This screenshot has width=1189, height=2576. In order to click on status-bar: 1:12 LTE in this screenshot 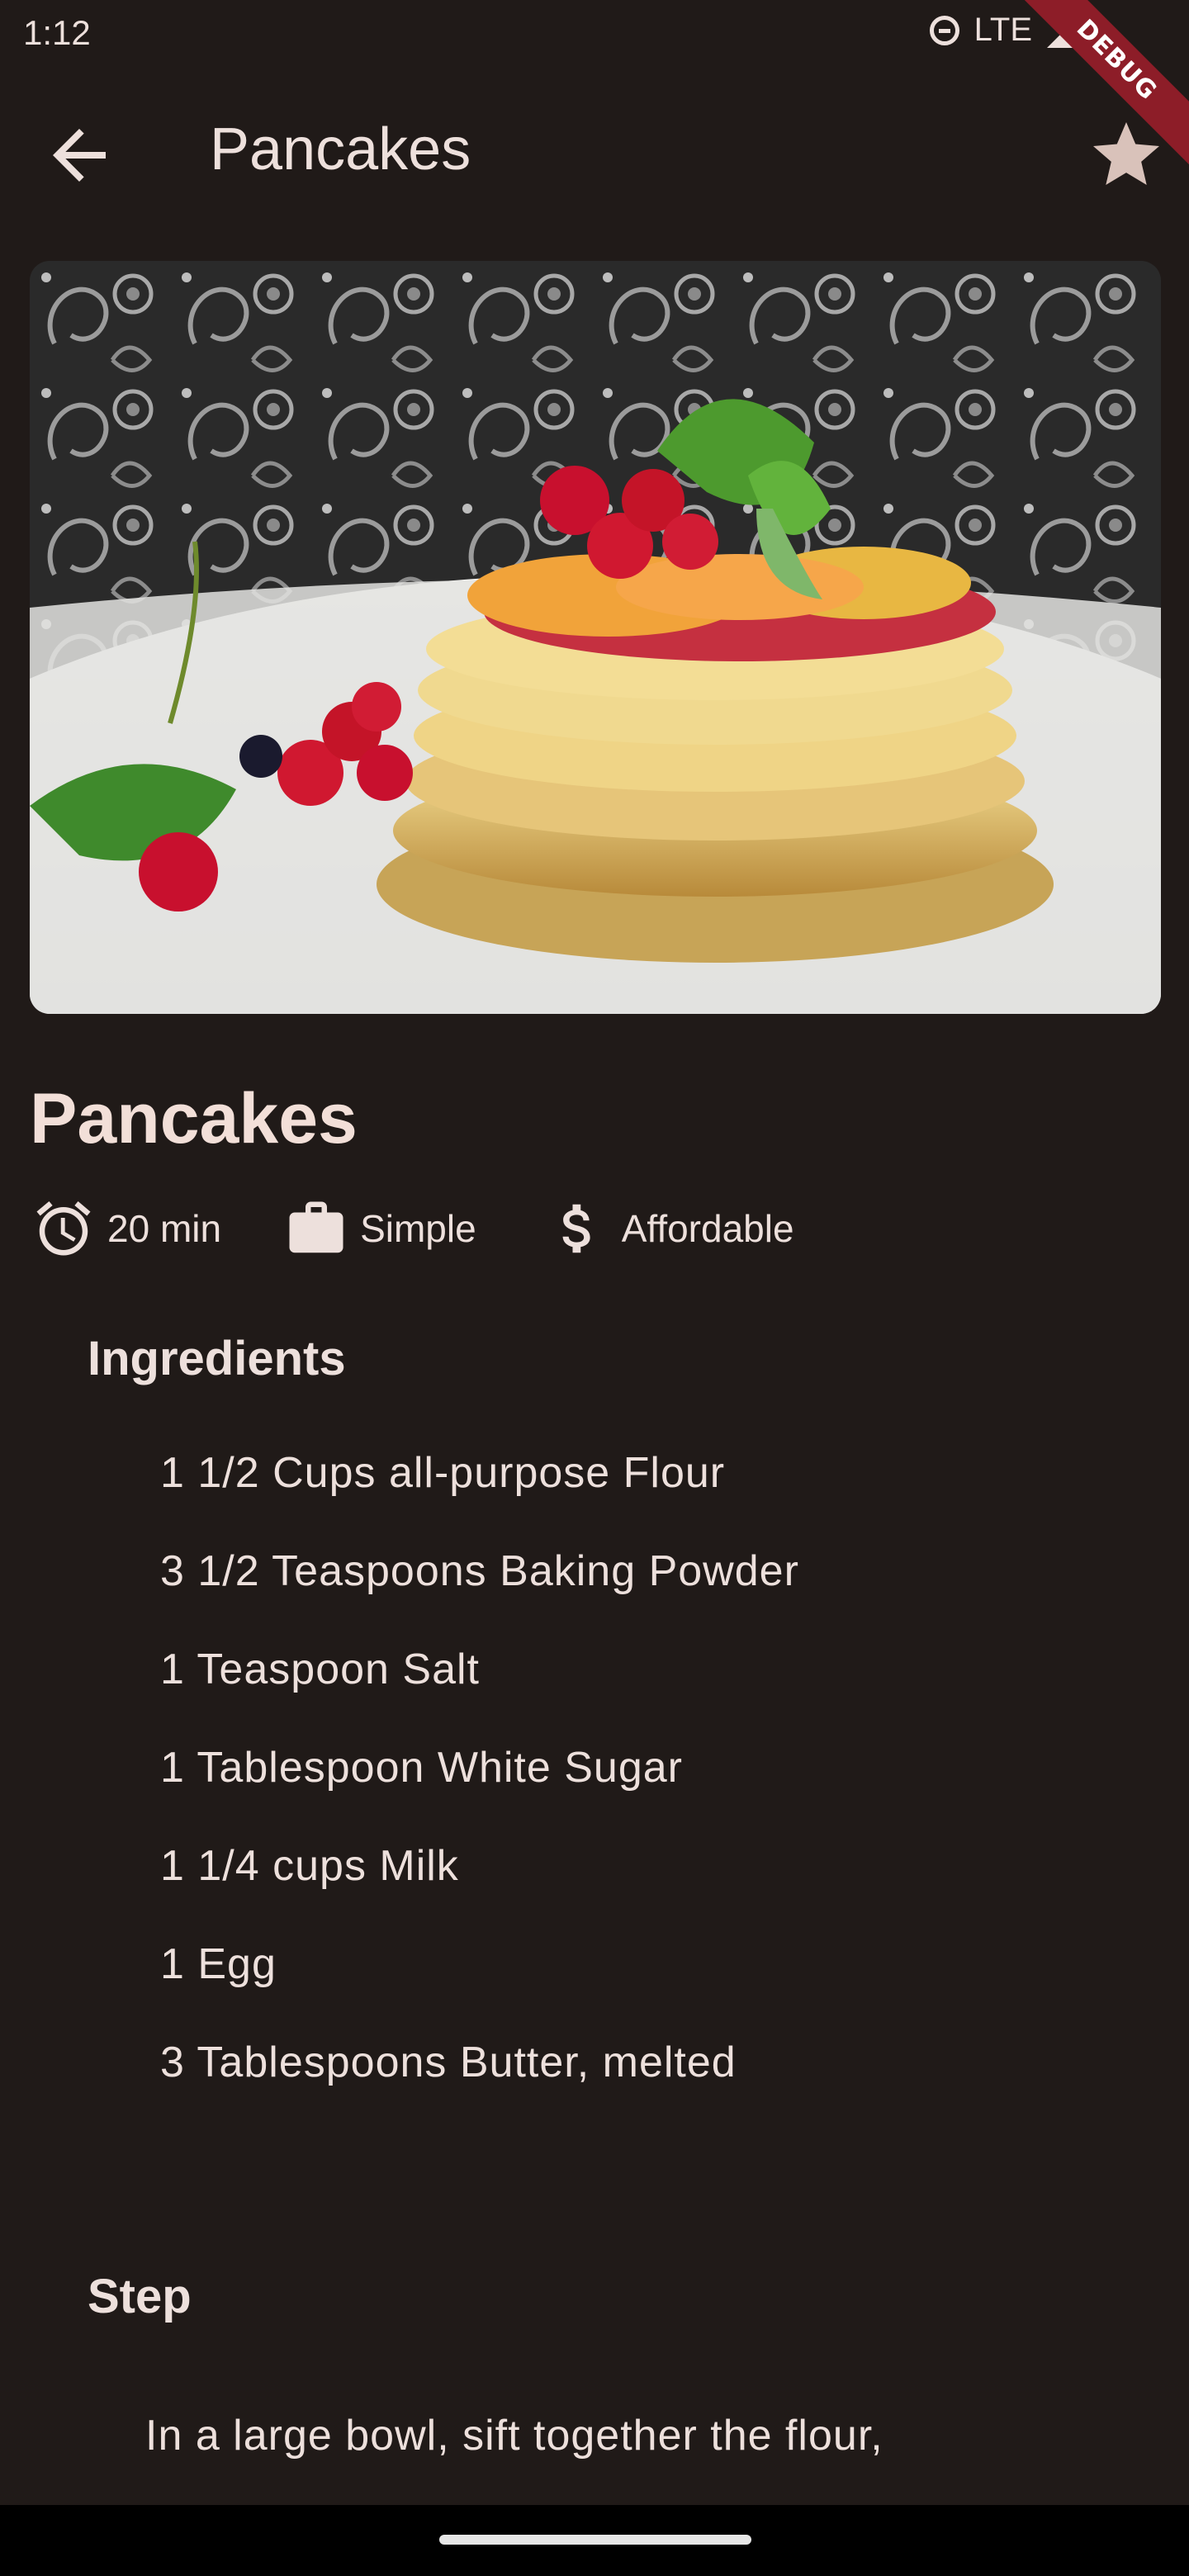, I will do `click(594, 34)`.